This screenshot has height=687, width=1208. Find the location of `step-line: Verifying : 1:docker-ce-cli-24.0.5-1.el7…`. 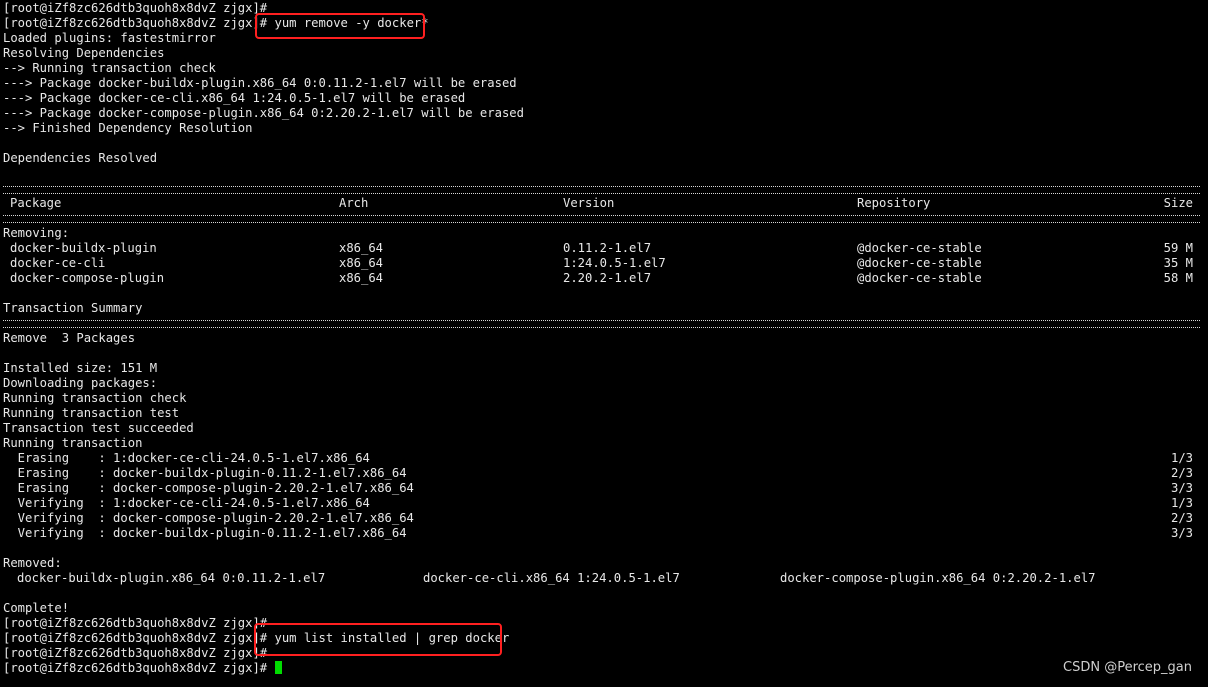

step-line: Verifying : 1:docker-ce-cli-24.0.5-1.el7… is located at coordinates (186, 503).